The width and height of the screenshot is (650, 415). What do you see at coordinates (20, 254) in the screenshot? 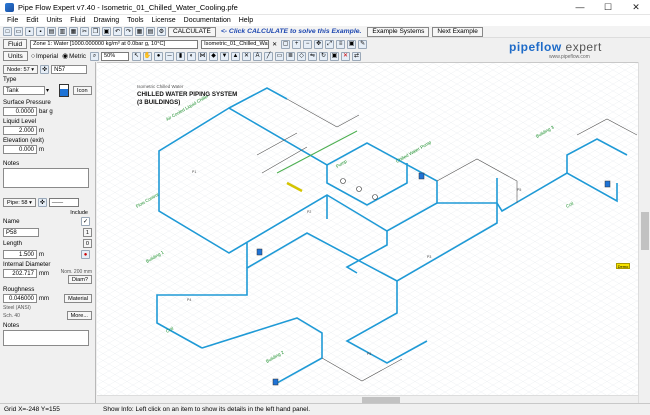
I see `length-field: 1.500` at bounding box center [20, 254].